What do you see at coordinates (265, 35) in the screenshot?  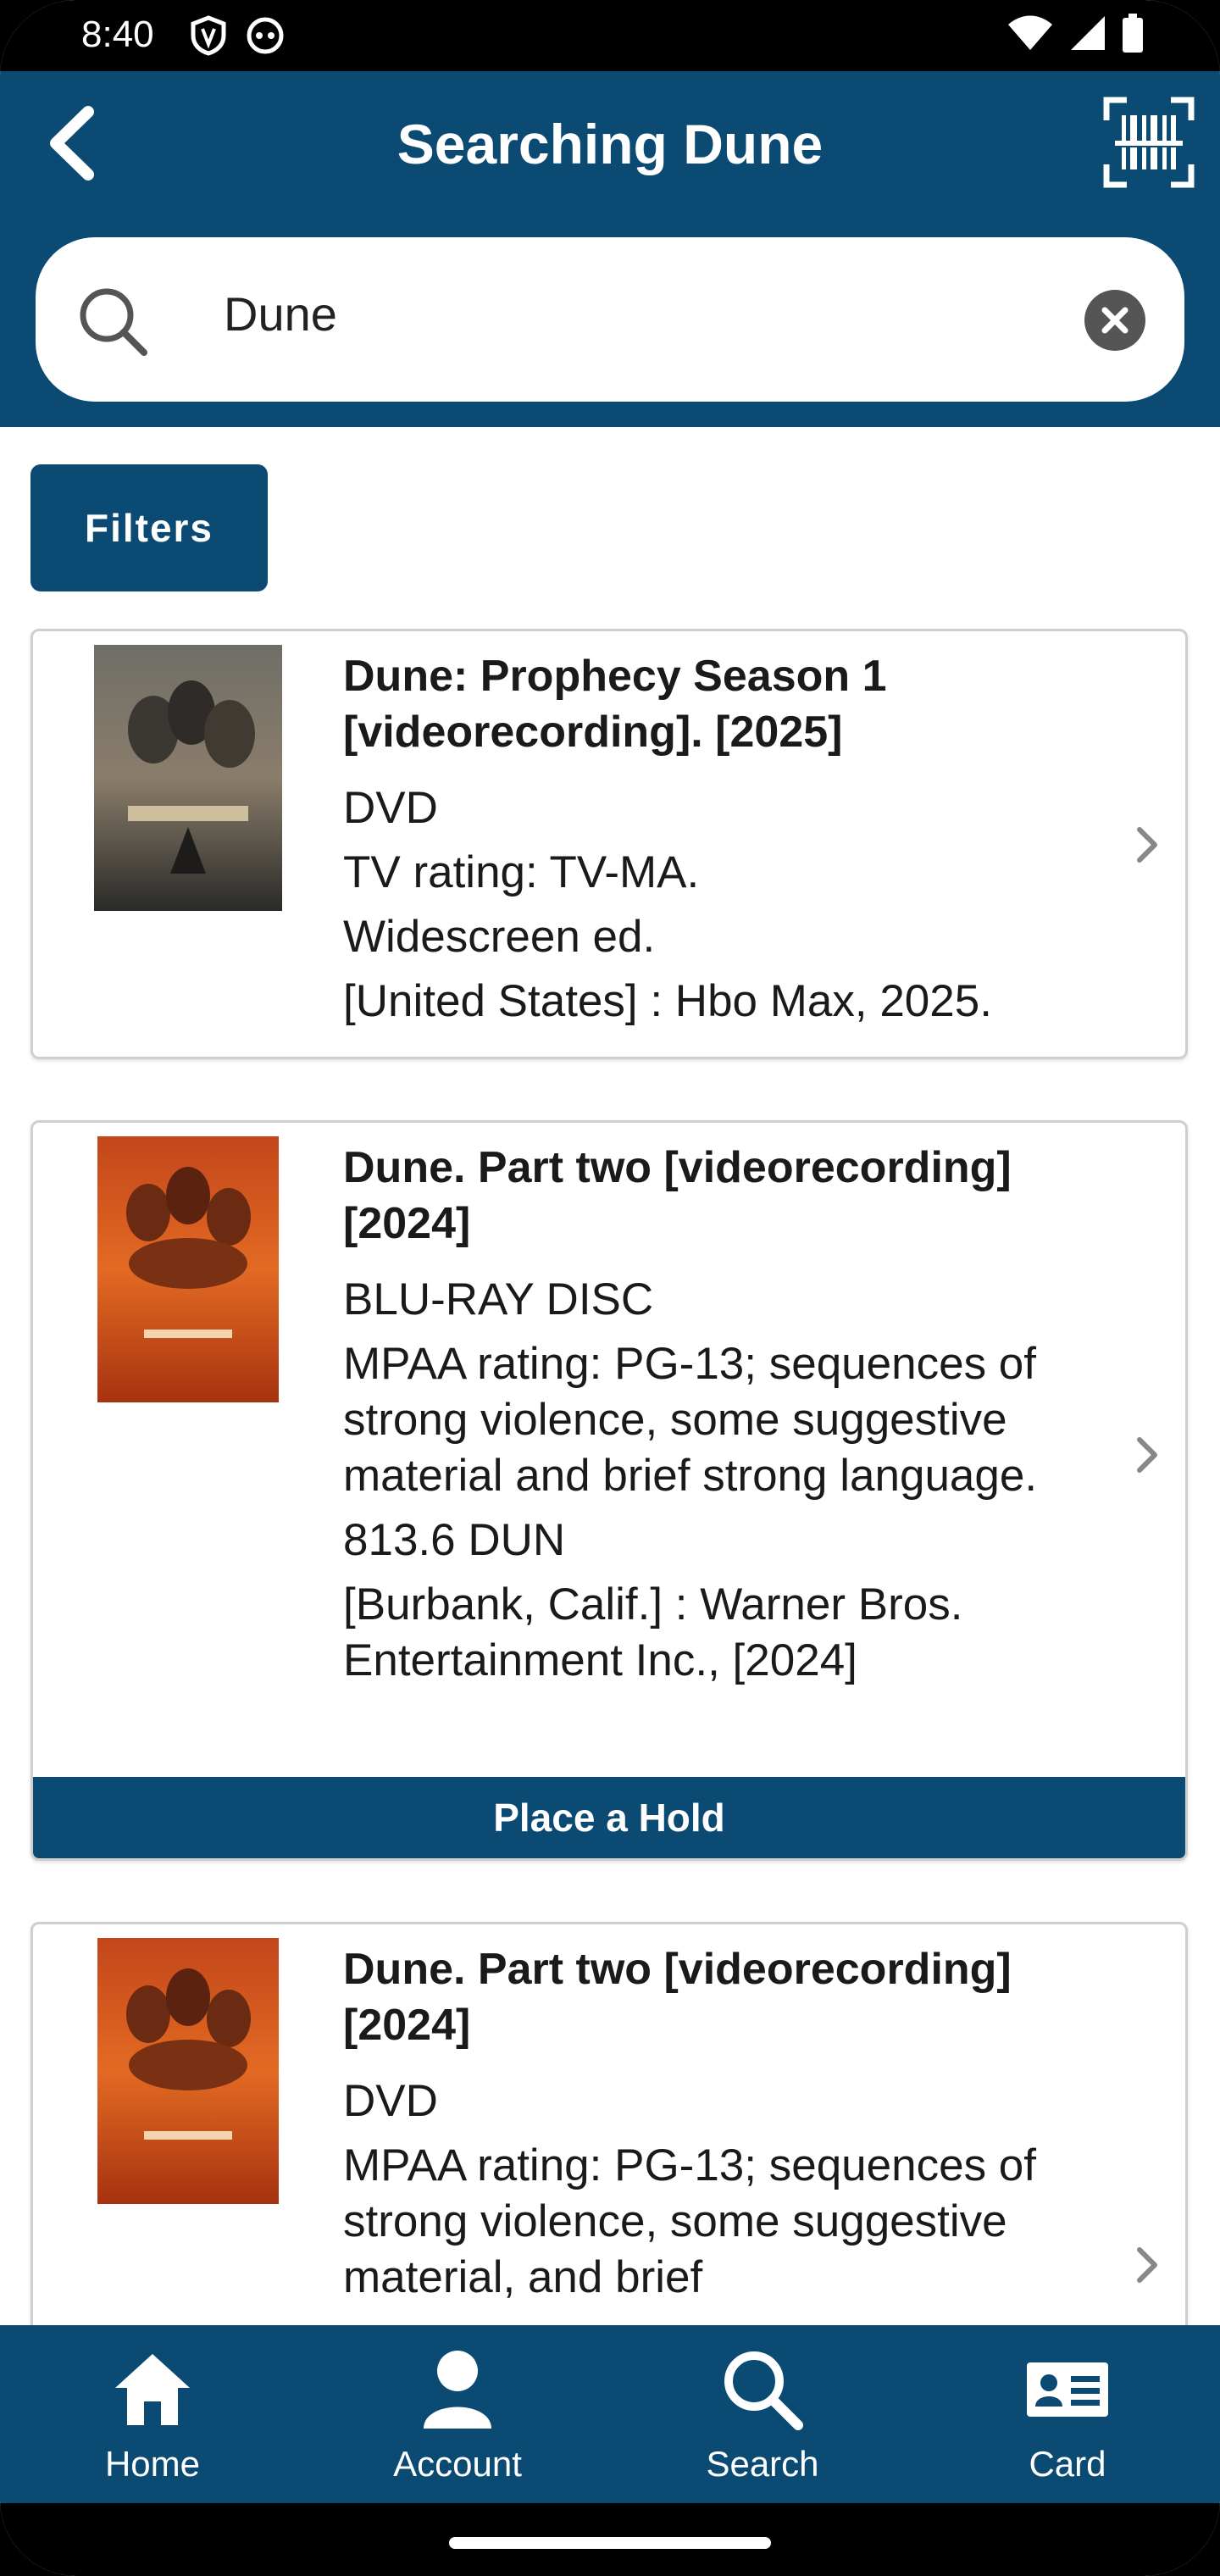 I see `cat-face-icon` at bounding box center [265, 35].